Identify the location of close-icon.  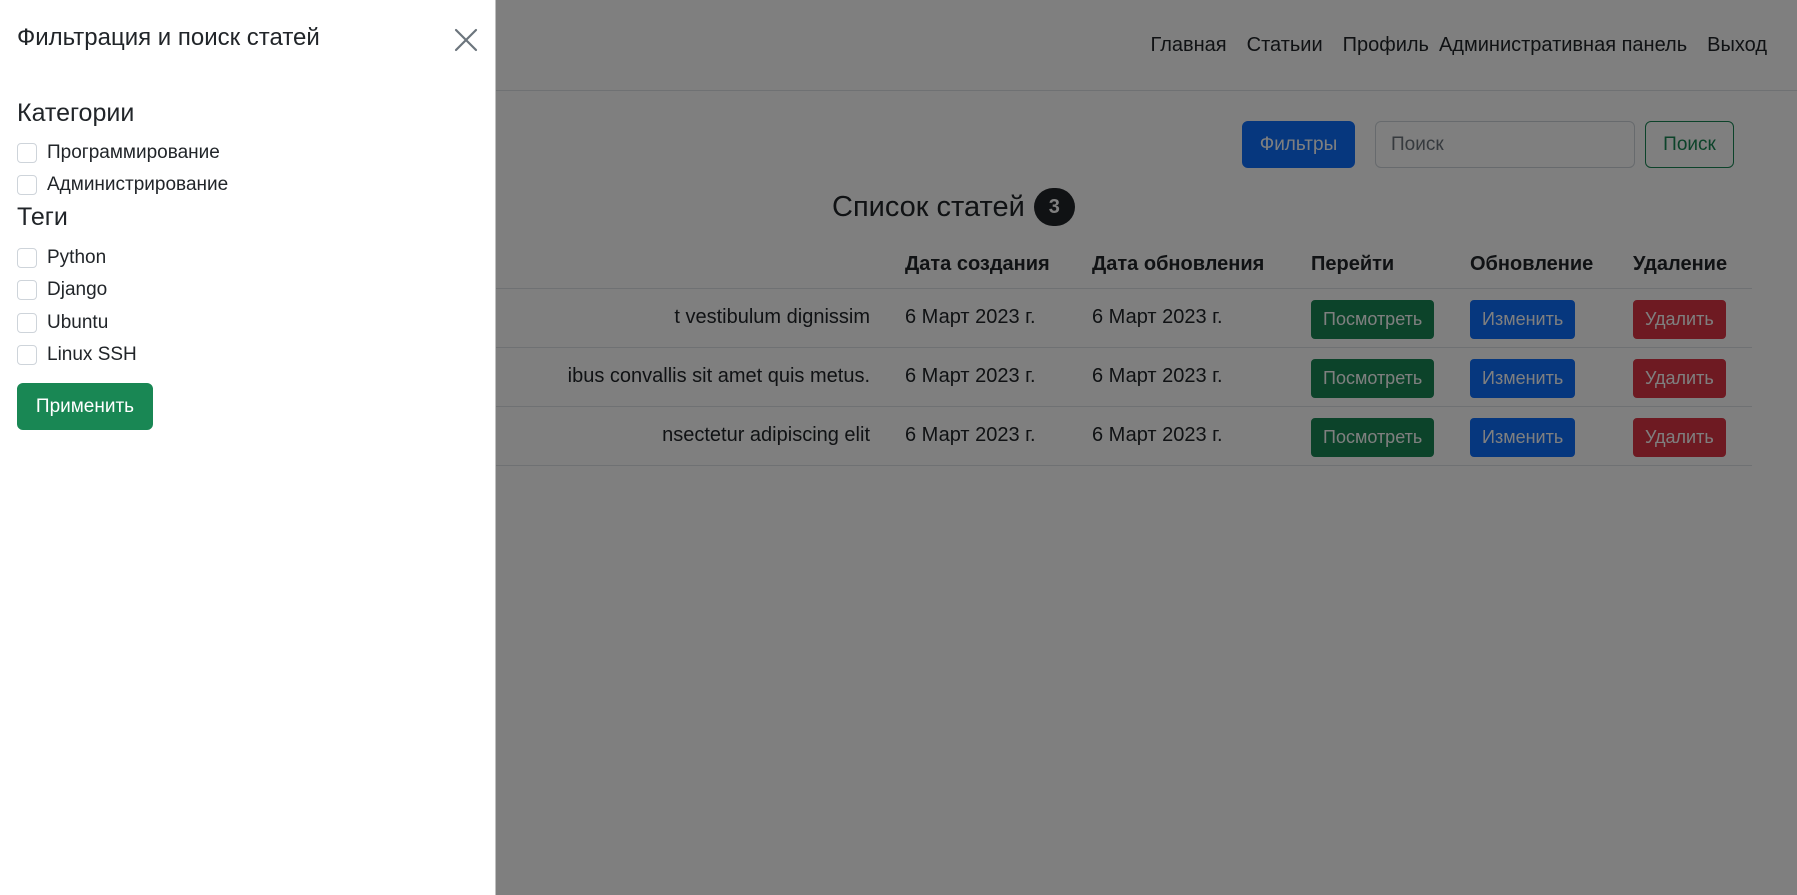
(466, 40).